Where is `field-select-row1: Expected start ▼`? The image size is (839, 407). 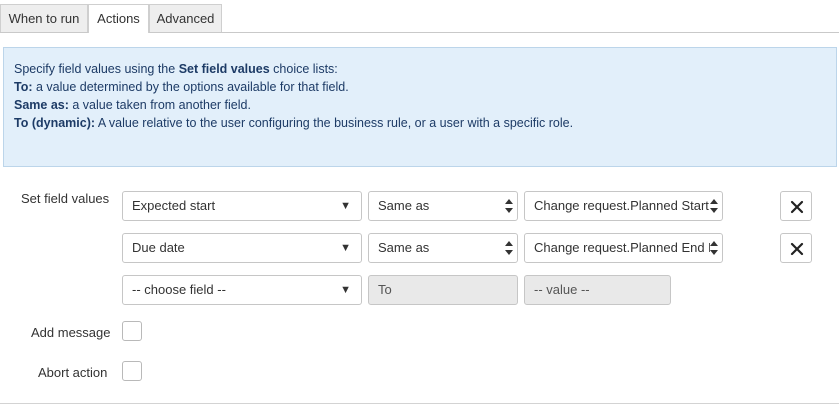
field-select-row1: Expected start ▼ is located at coordinates (242, 206).